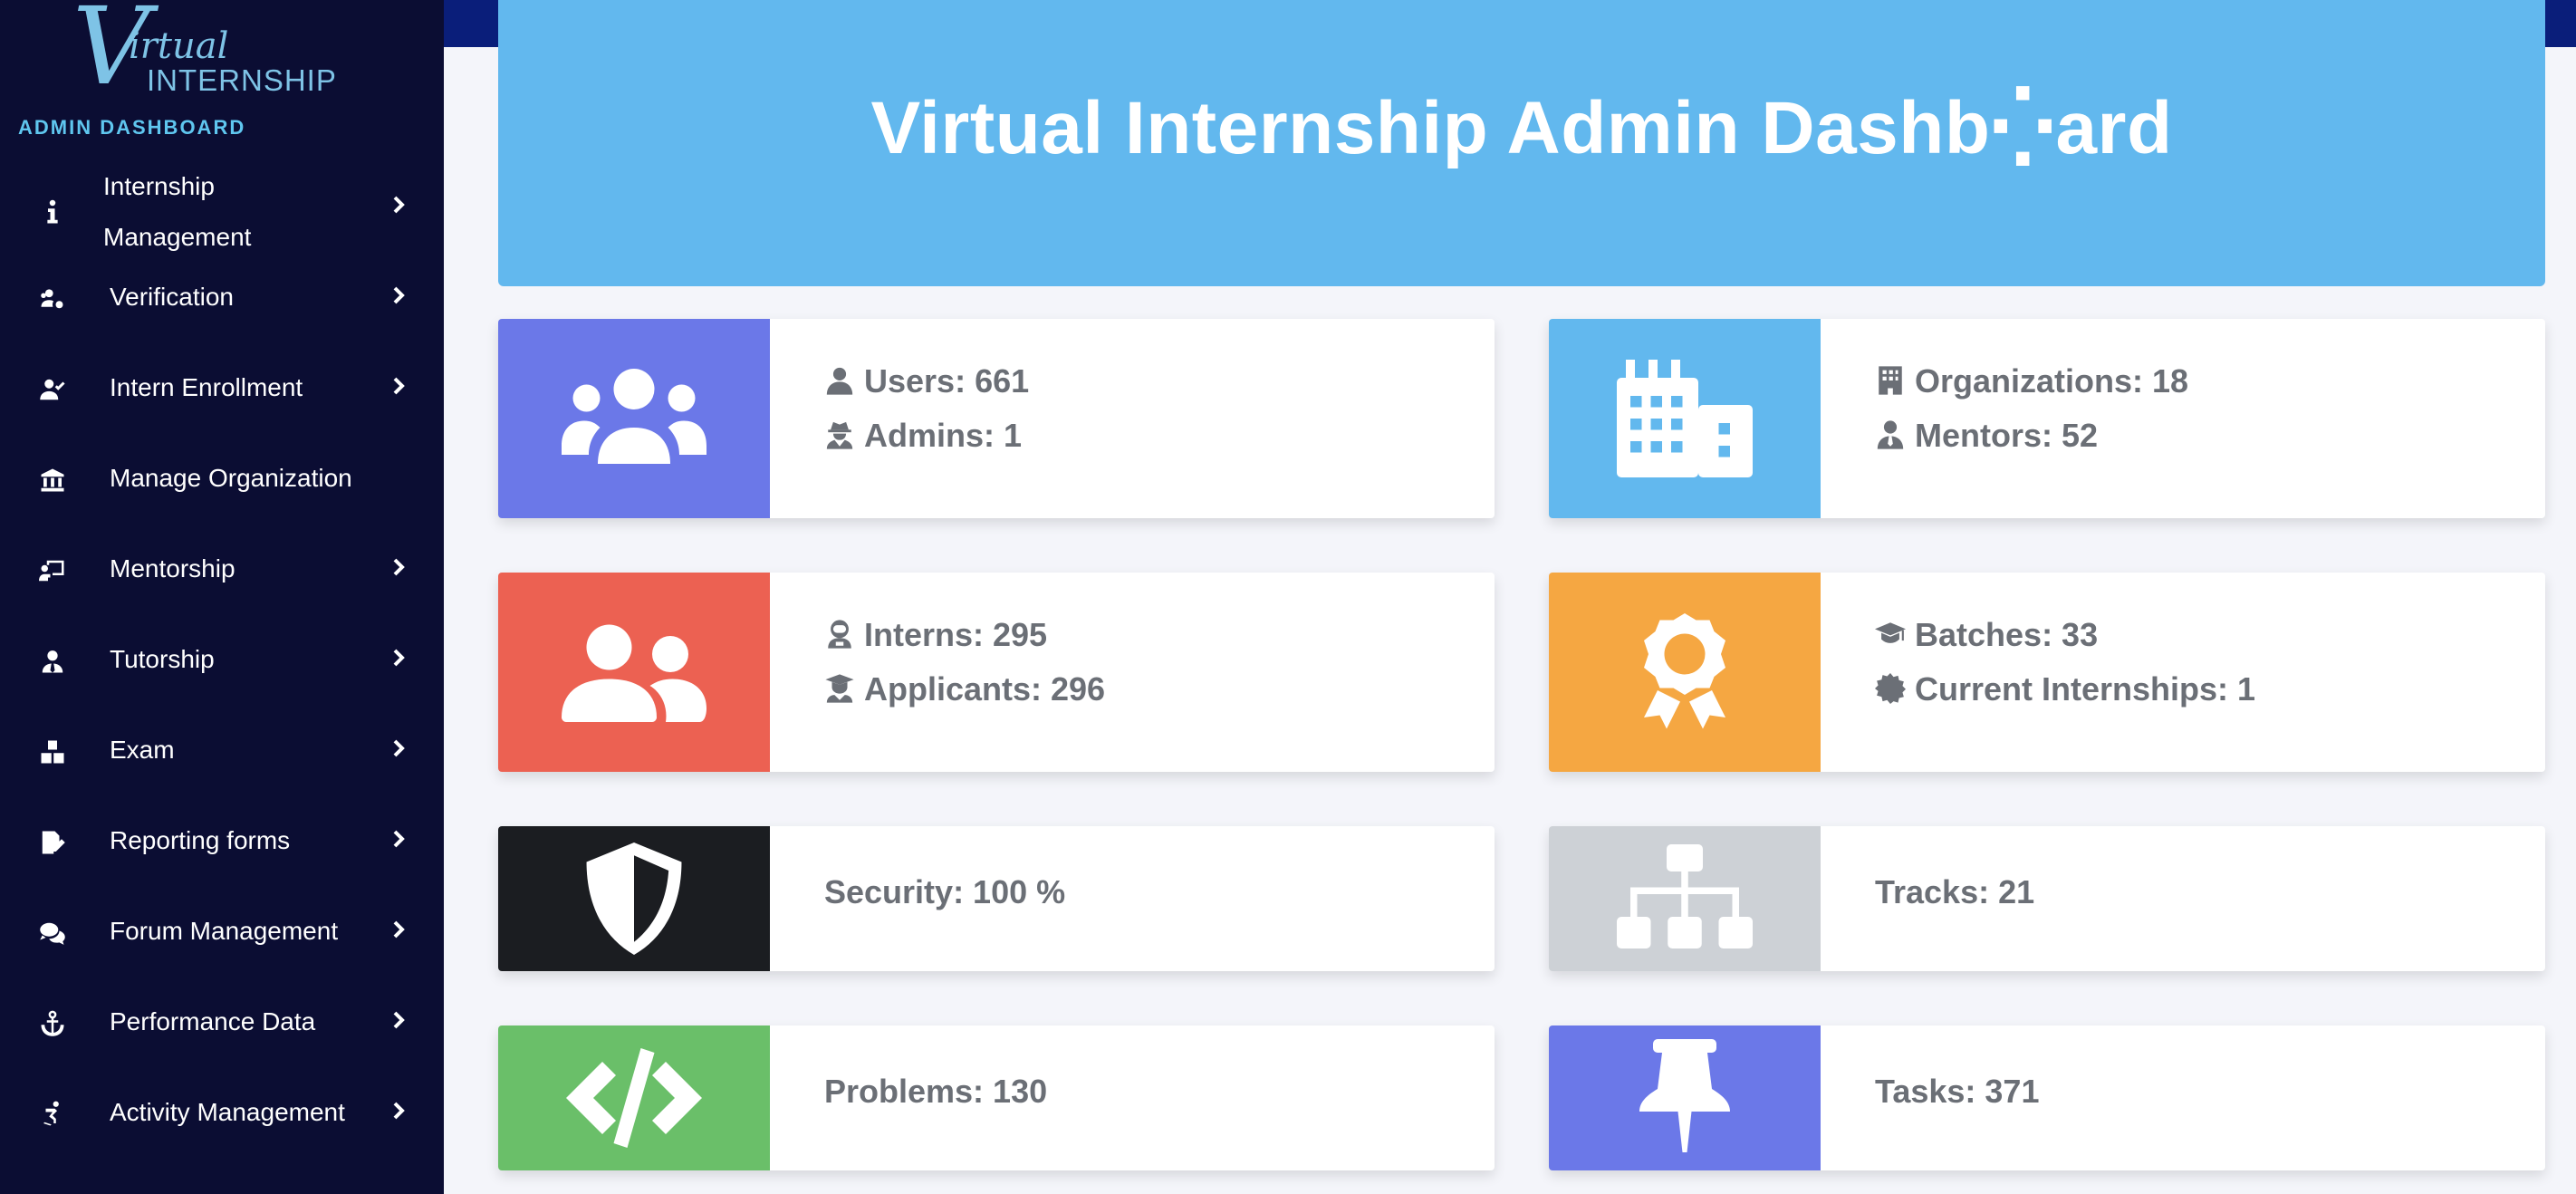 This screenshot has height=1194, width=2576. I want to click on stat-card-tracks: Tracks: 21, so click(2047, 899).